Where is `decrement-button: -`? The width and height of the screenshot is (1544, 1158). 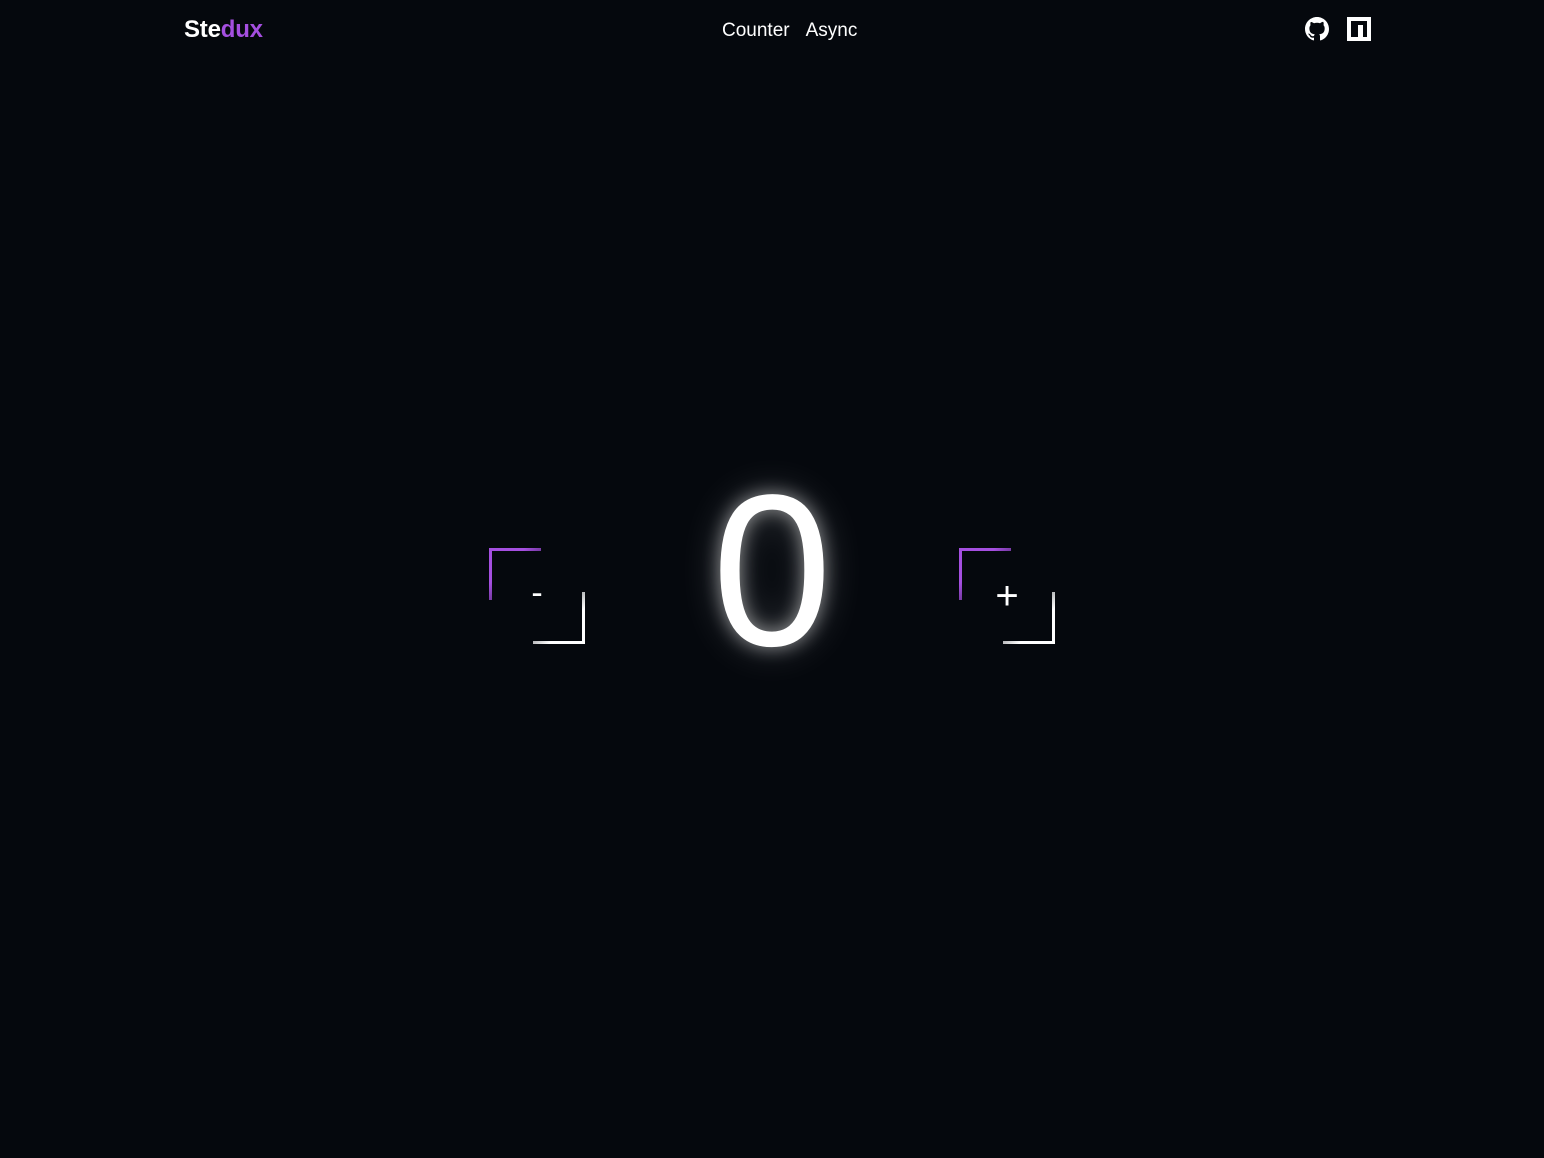
decrement-button: - is located at coordinates (537, 596).